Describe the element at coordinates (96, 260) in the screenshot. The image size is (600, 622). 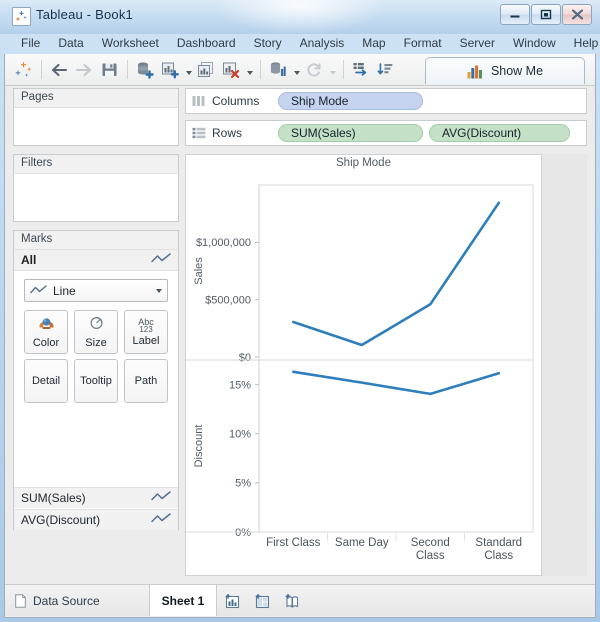
I see `marks-all-row: All` at that location.